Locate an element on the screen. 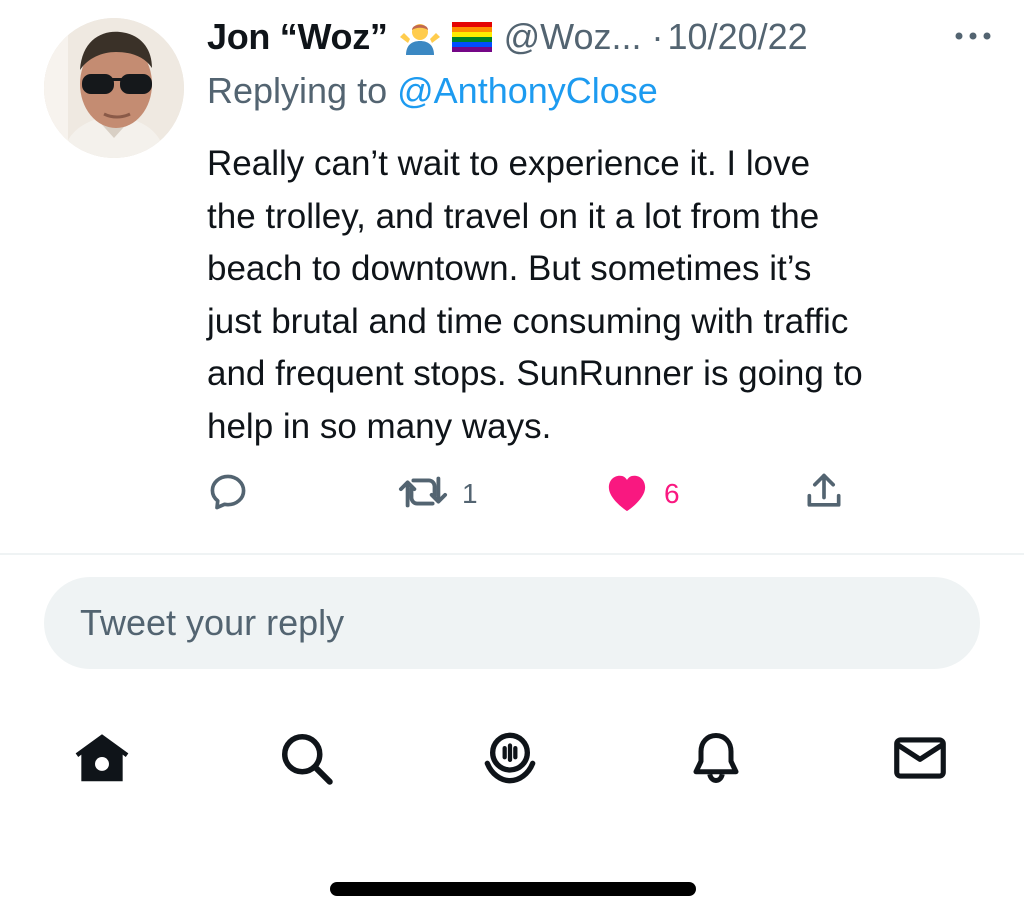 The width and height of the screenshot is (1024, 918). tweet-date: 10/20/22 is located at coordinates (738, 37).